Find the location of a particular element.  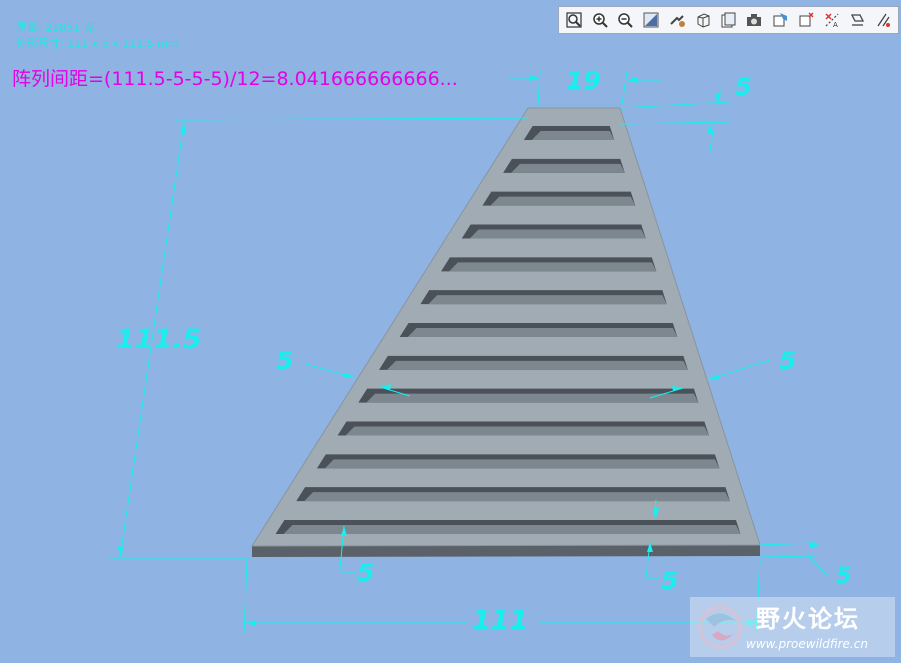

zoom-fit-icon is located at coordinates (574, 20).